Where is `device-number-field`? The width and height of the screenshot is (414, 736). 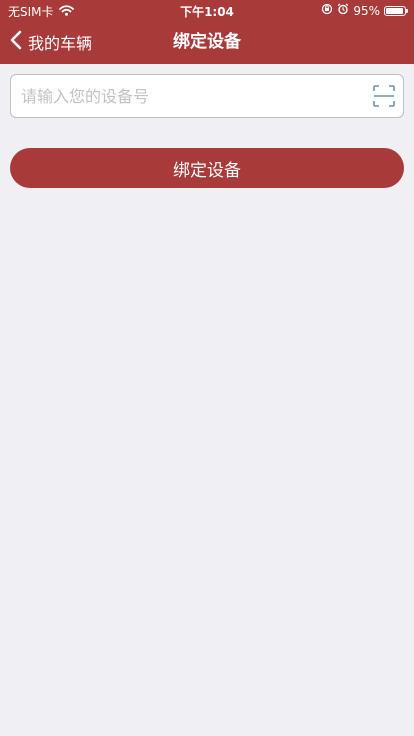
device-number-field is located at coordinates (207, 96).